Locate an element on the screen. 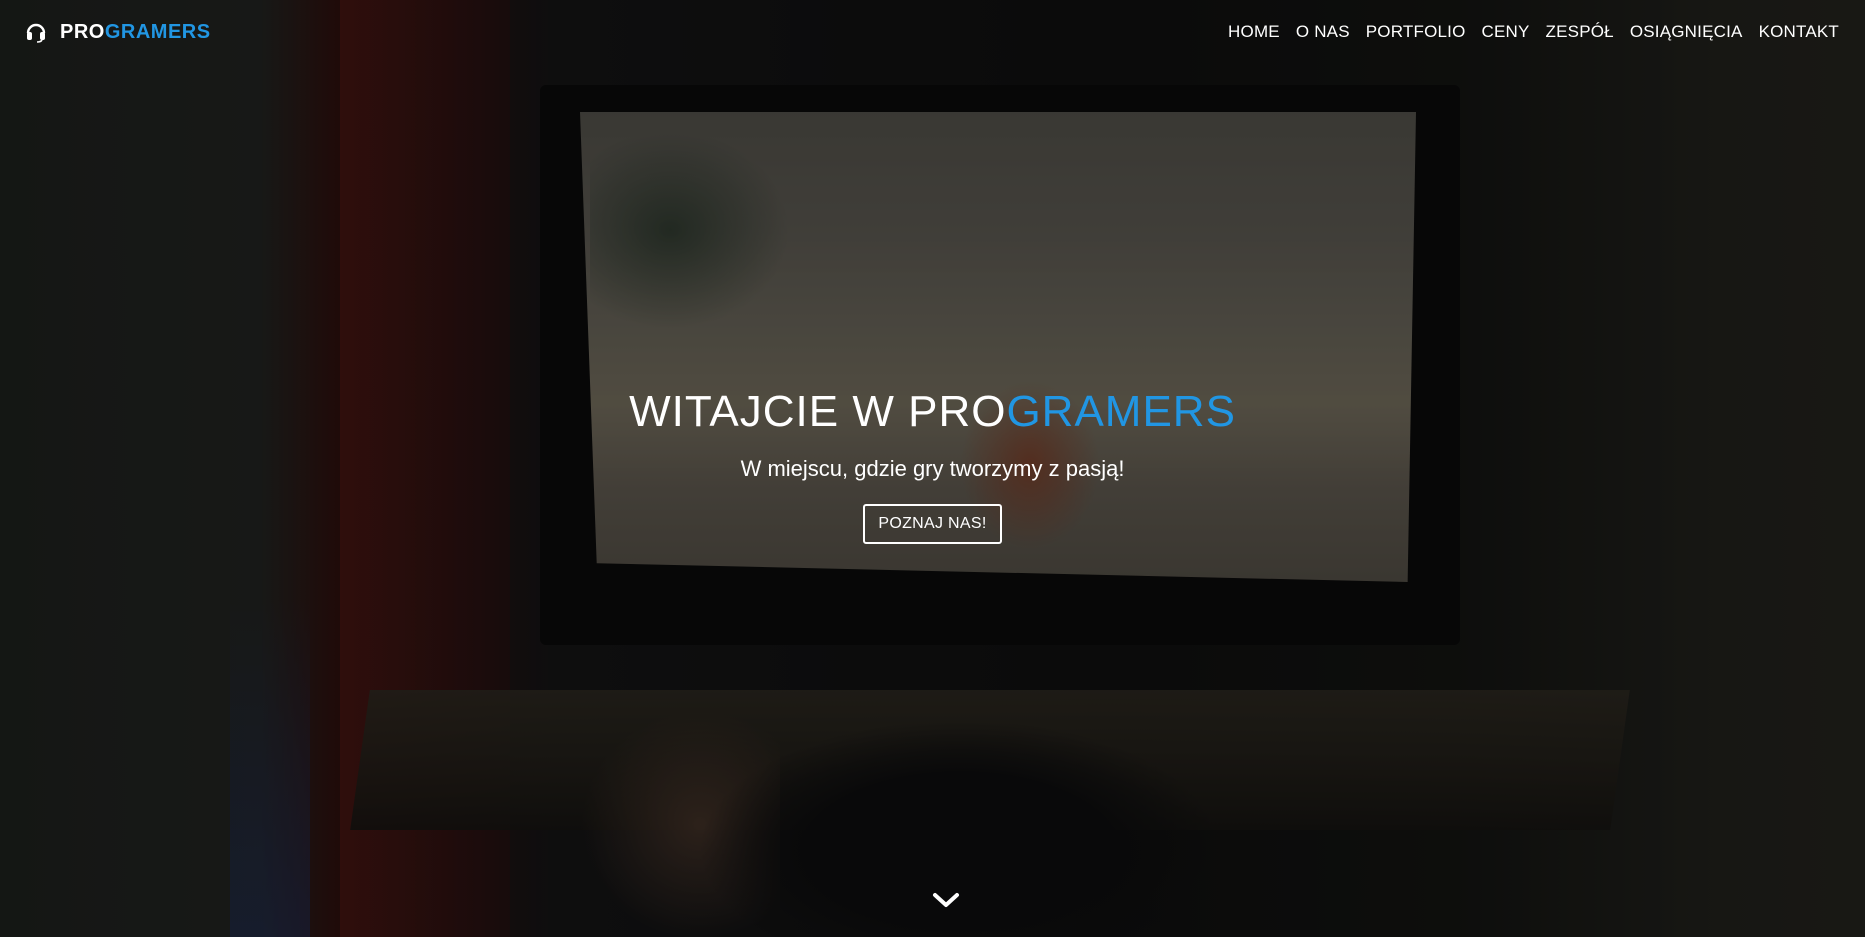 The height and width of the screenshot is (937, 1865). hero-title-blue: GRAMERS is located at coordinates (1121, 411).